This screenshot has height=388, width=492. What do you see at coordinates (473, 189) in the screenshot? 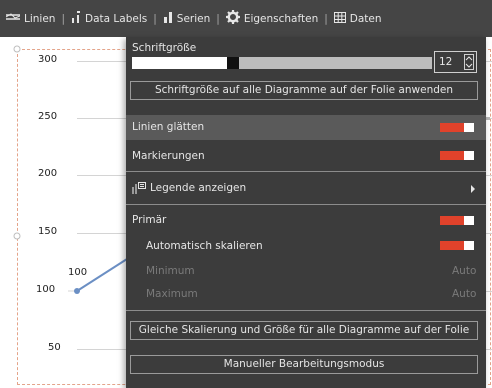
I see `chevron-right-icon` at bounding box center [473, 189].